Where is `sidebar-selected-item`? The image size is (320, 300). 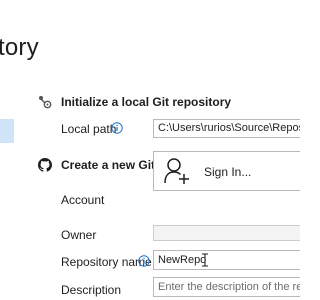
sidebar-selected-item is located at coordinates (7, 131).